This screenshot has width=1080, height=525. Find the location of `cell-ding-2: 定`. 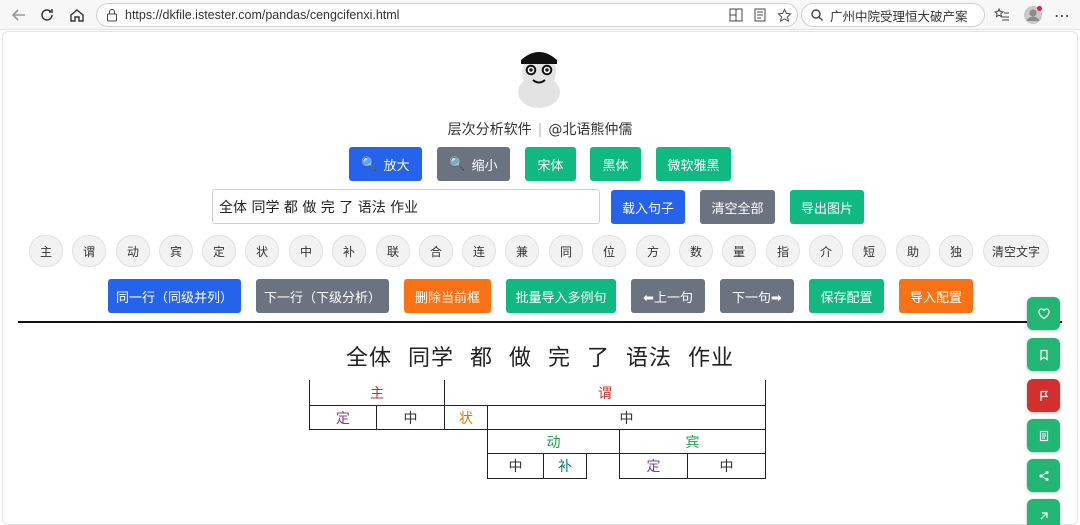

cell-ding-2: 定 is located at coordinates (653, 466).